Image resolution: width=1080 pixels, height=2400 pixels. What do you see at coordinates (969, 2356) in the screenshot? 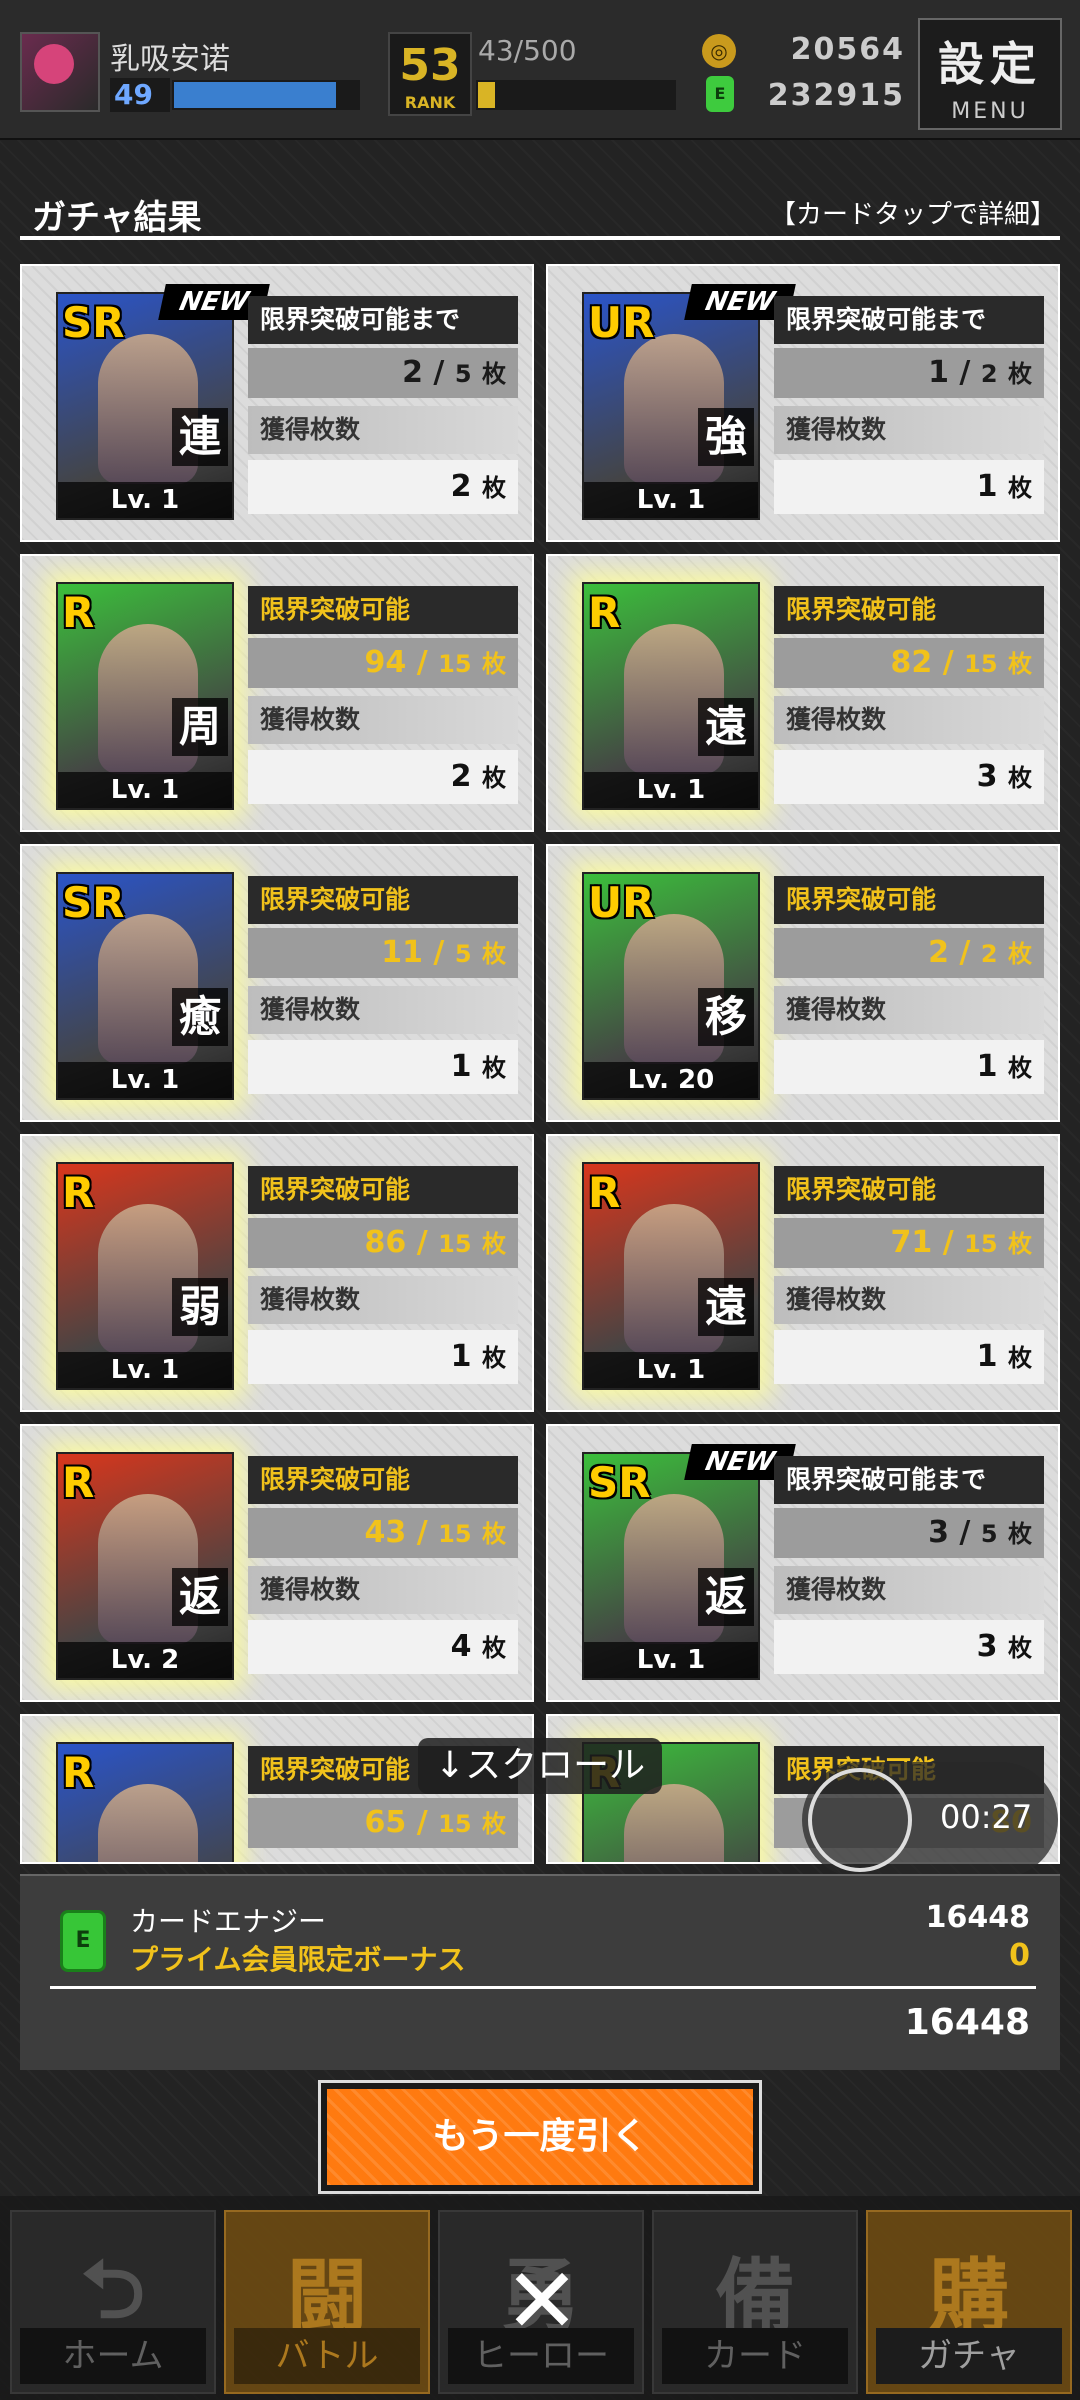
I see `nav-gacha-label: ガチャ` at bounding box center [969, 2356].